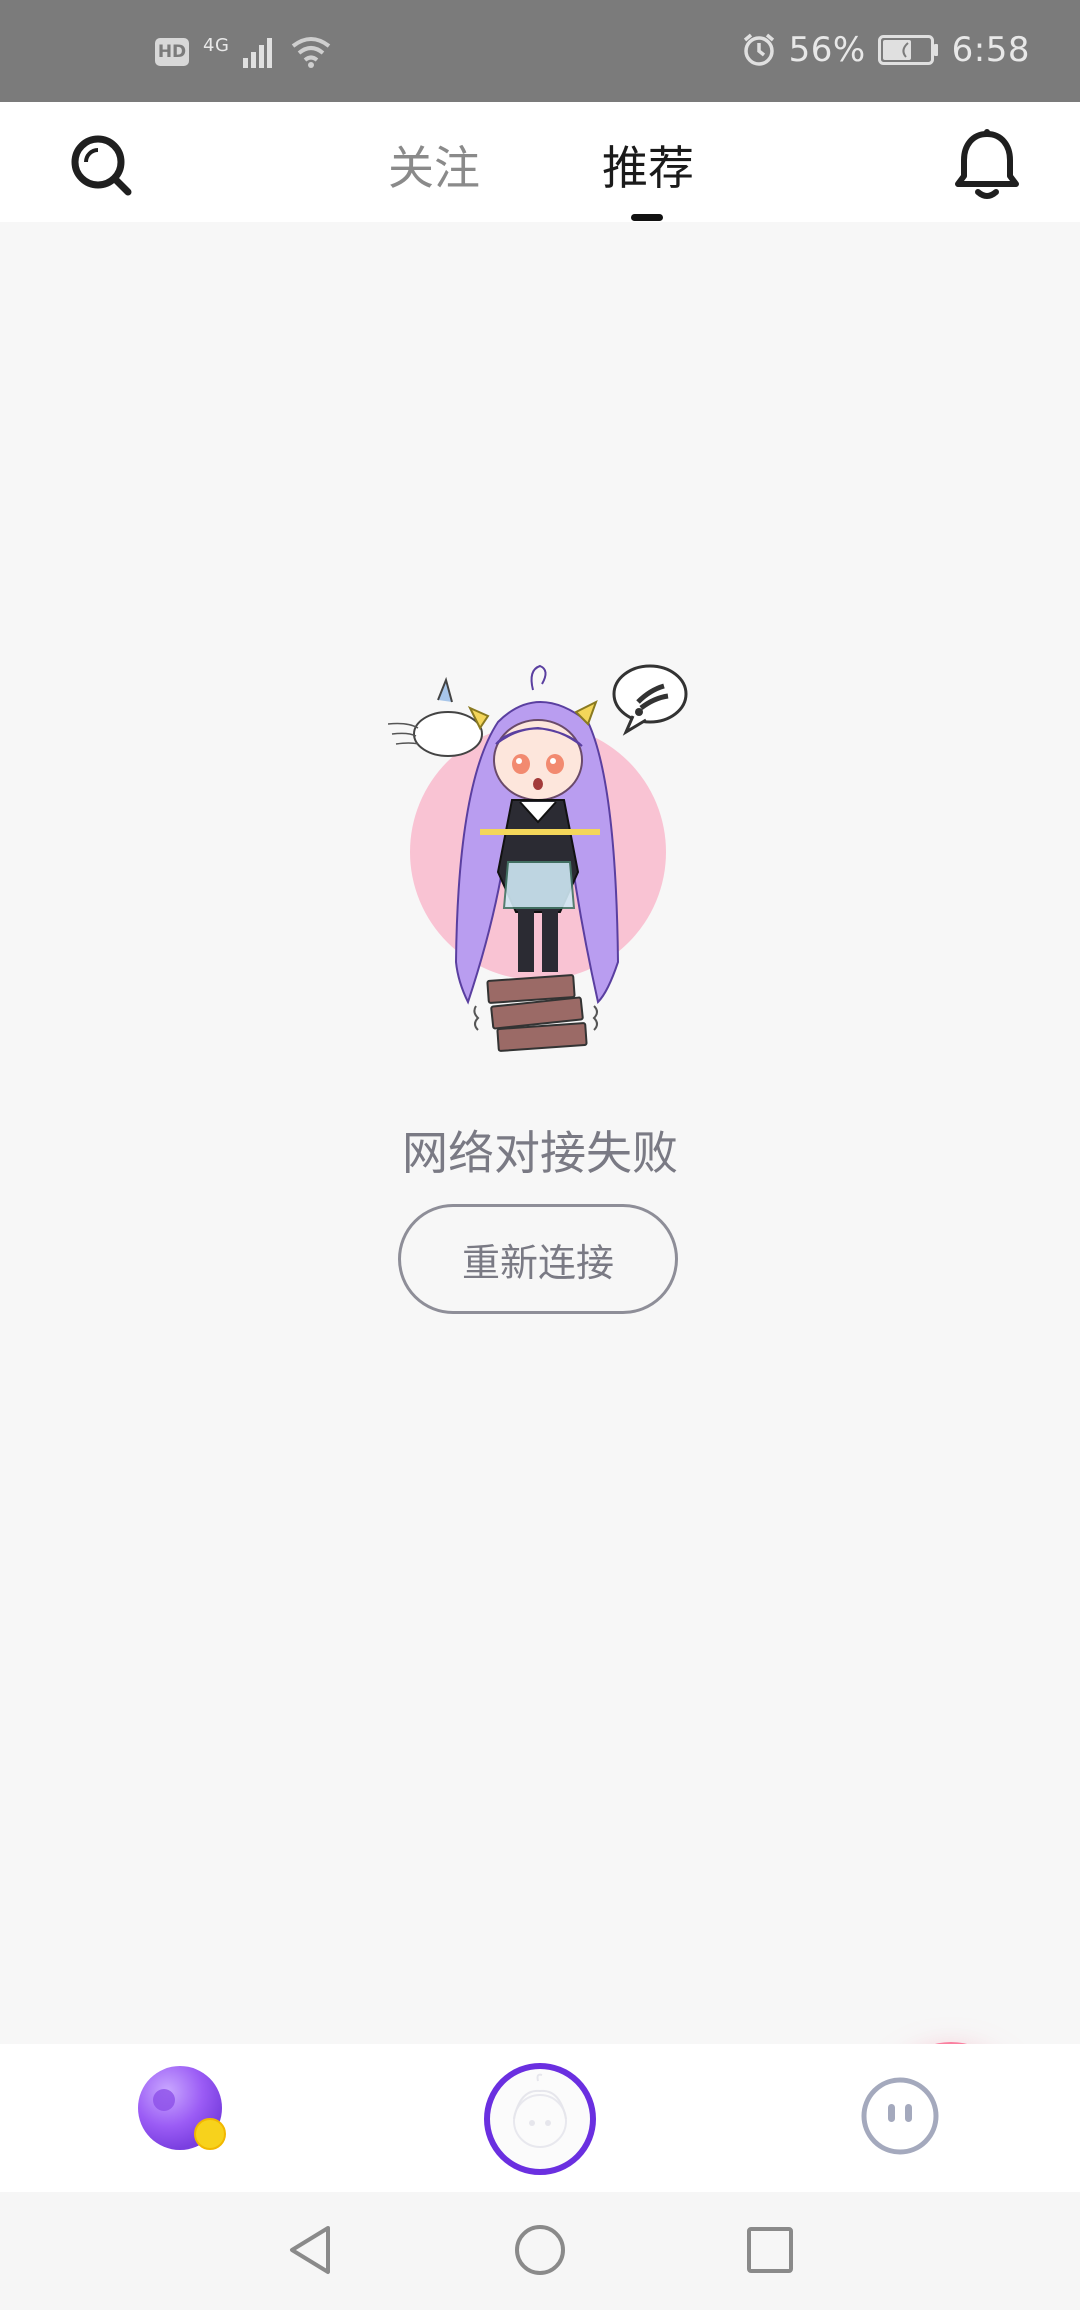 The image size is (1080, 2310). I want to click on home-icon, so click(540, 2250).